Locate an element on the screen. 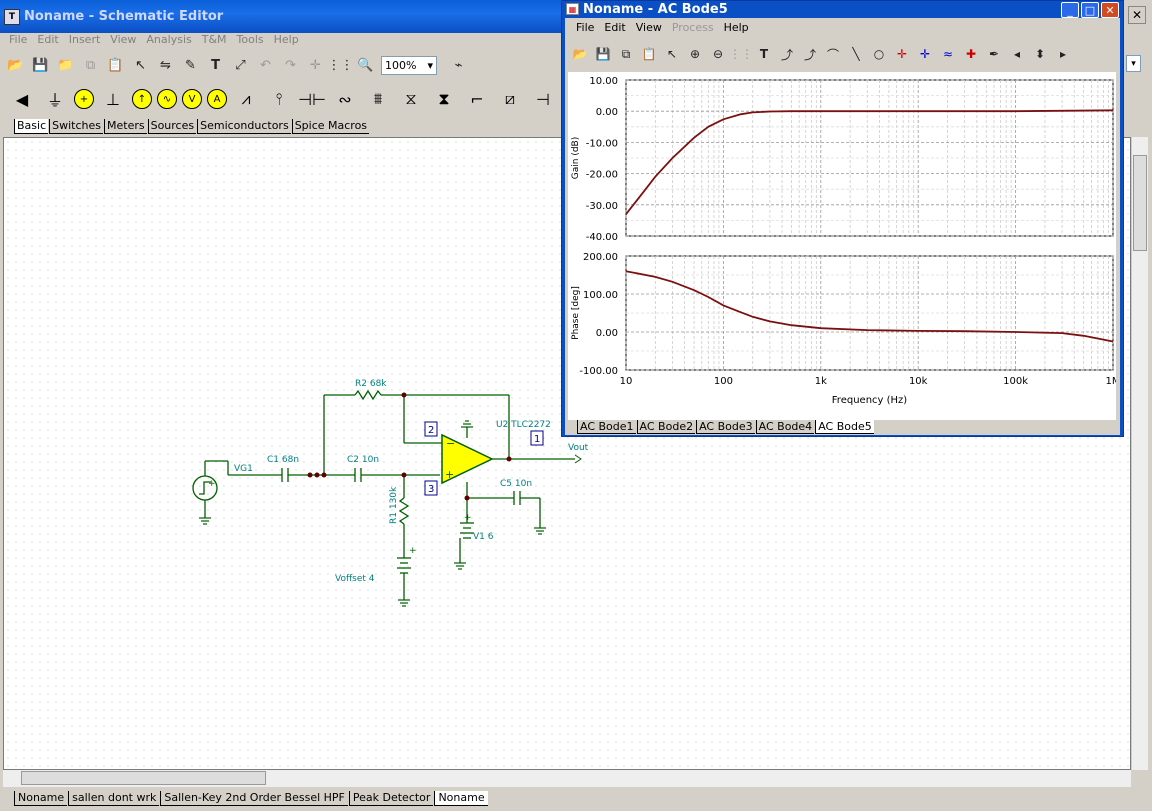  y-tick-label: 200.00 is located at coordinates (600, 257).